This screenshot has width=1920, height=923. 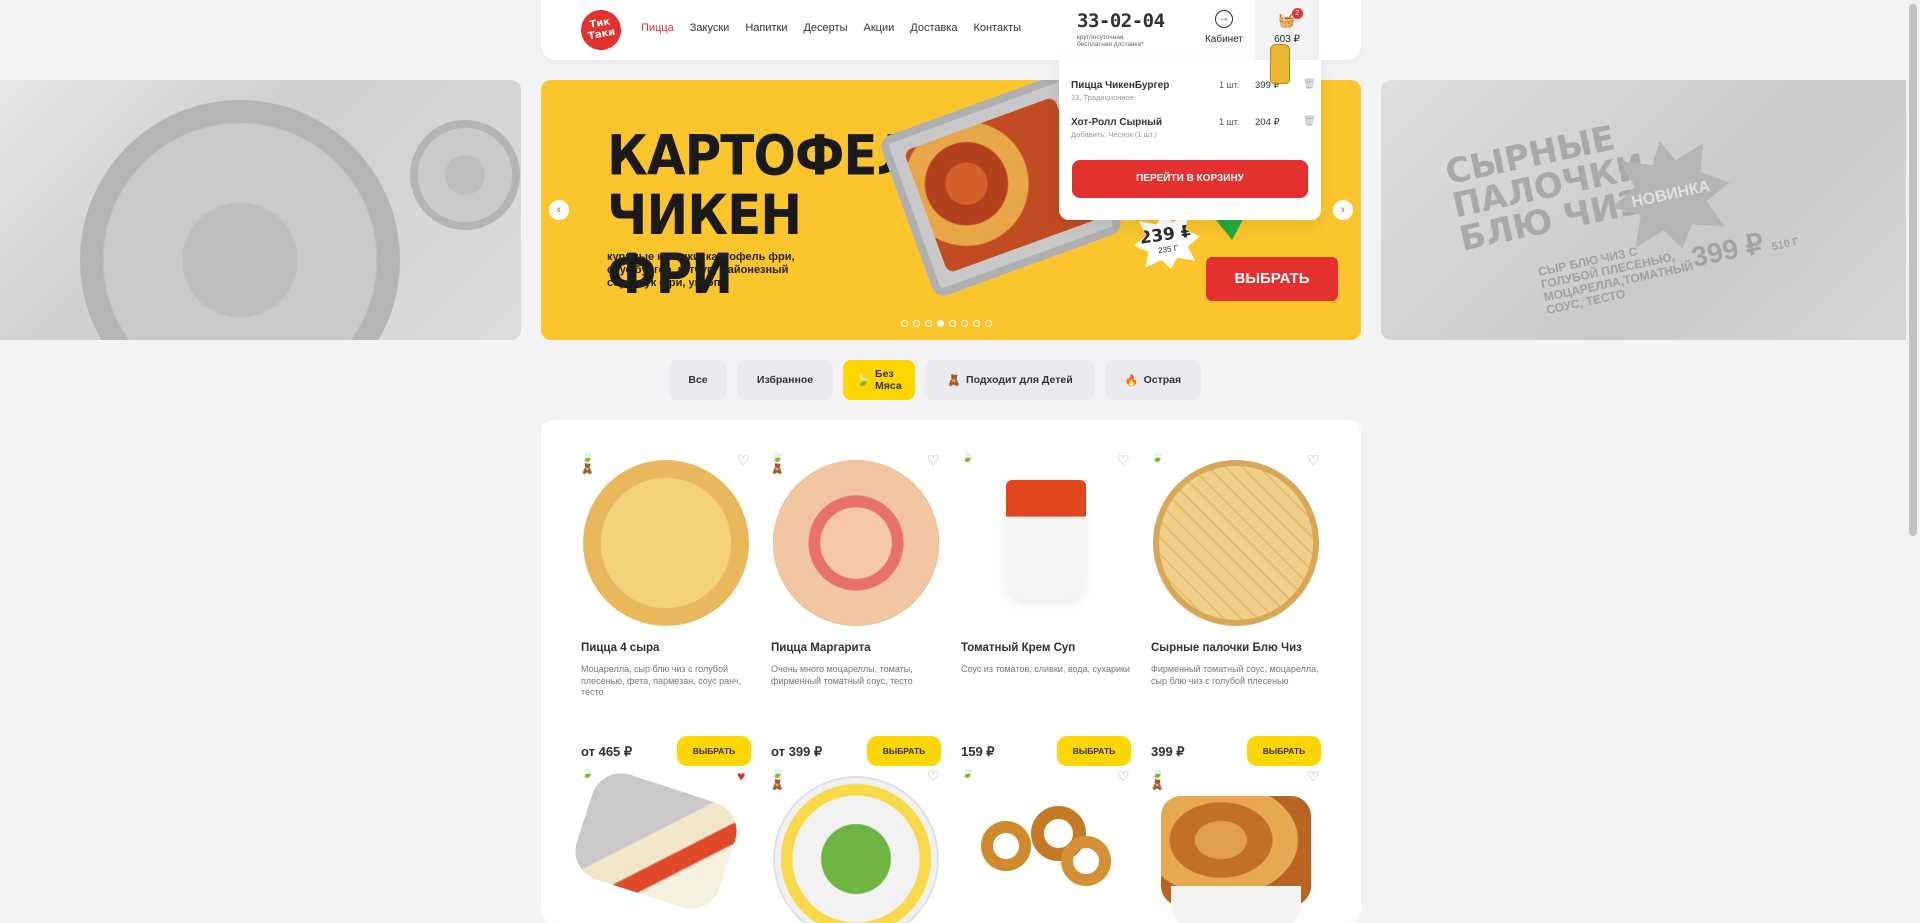 I want to click on product-name: Пицца 4 сыра, so click(x=620, y=648).